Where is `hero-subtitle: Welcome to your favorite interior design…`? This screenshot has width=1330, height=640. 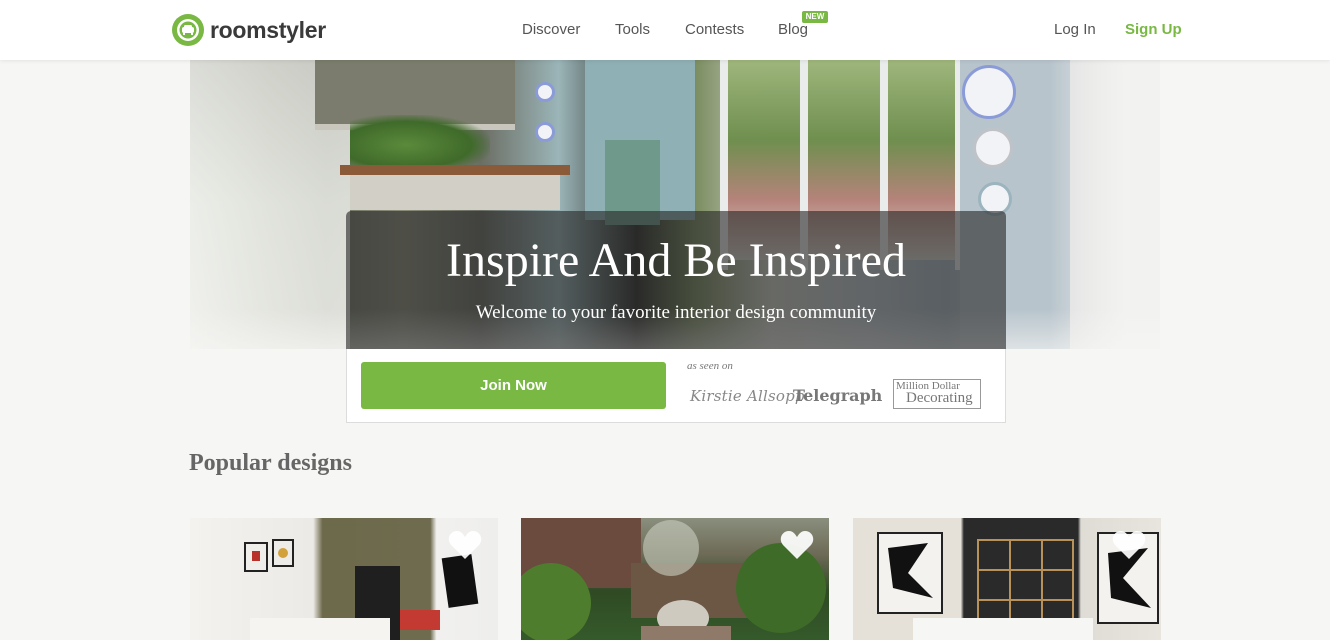
hero-subtitle: Welcome to your favorite interior design… is located at coordinates (676, 312).